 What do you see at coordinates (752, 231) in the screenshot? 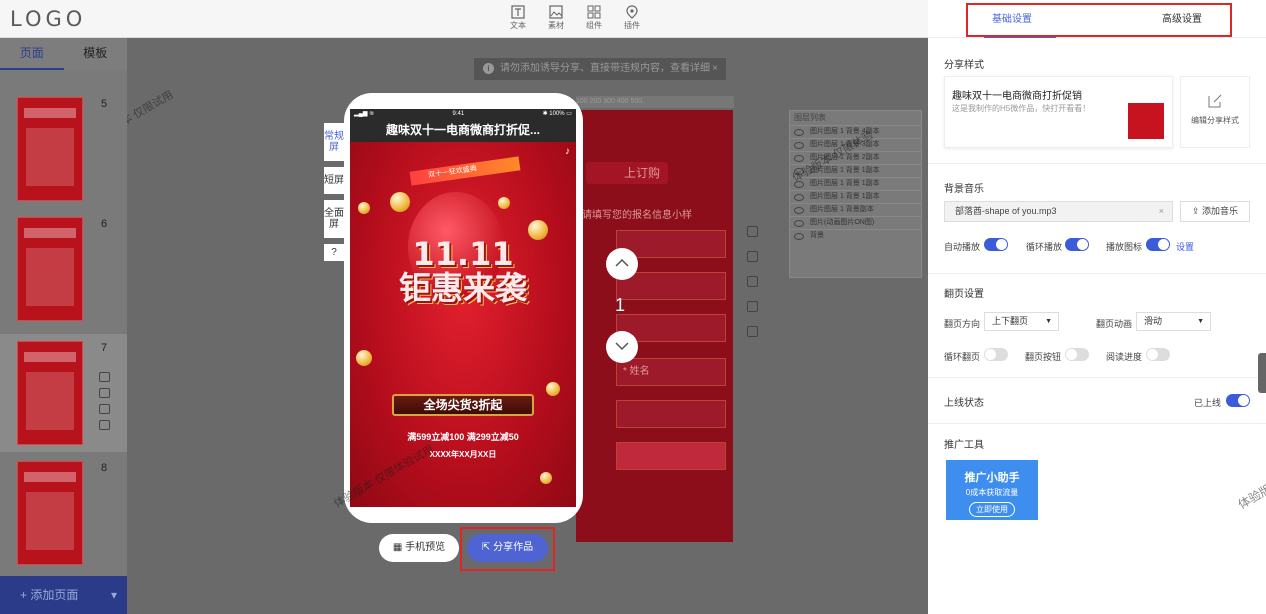
I see `bring-front-icon` at bounding box center [752, 231].